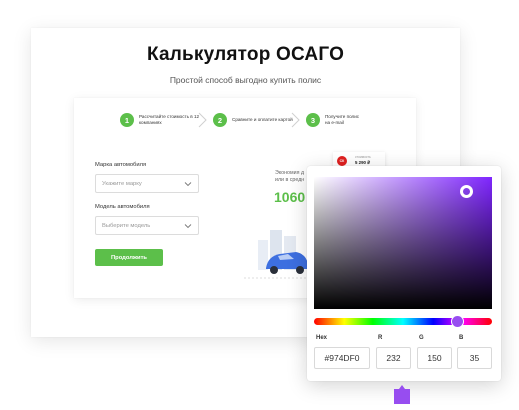  I want to click on color-swatch-pointer-icon, so click(402, 394).